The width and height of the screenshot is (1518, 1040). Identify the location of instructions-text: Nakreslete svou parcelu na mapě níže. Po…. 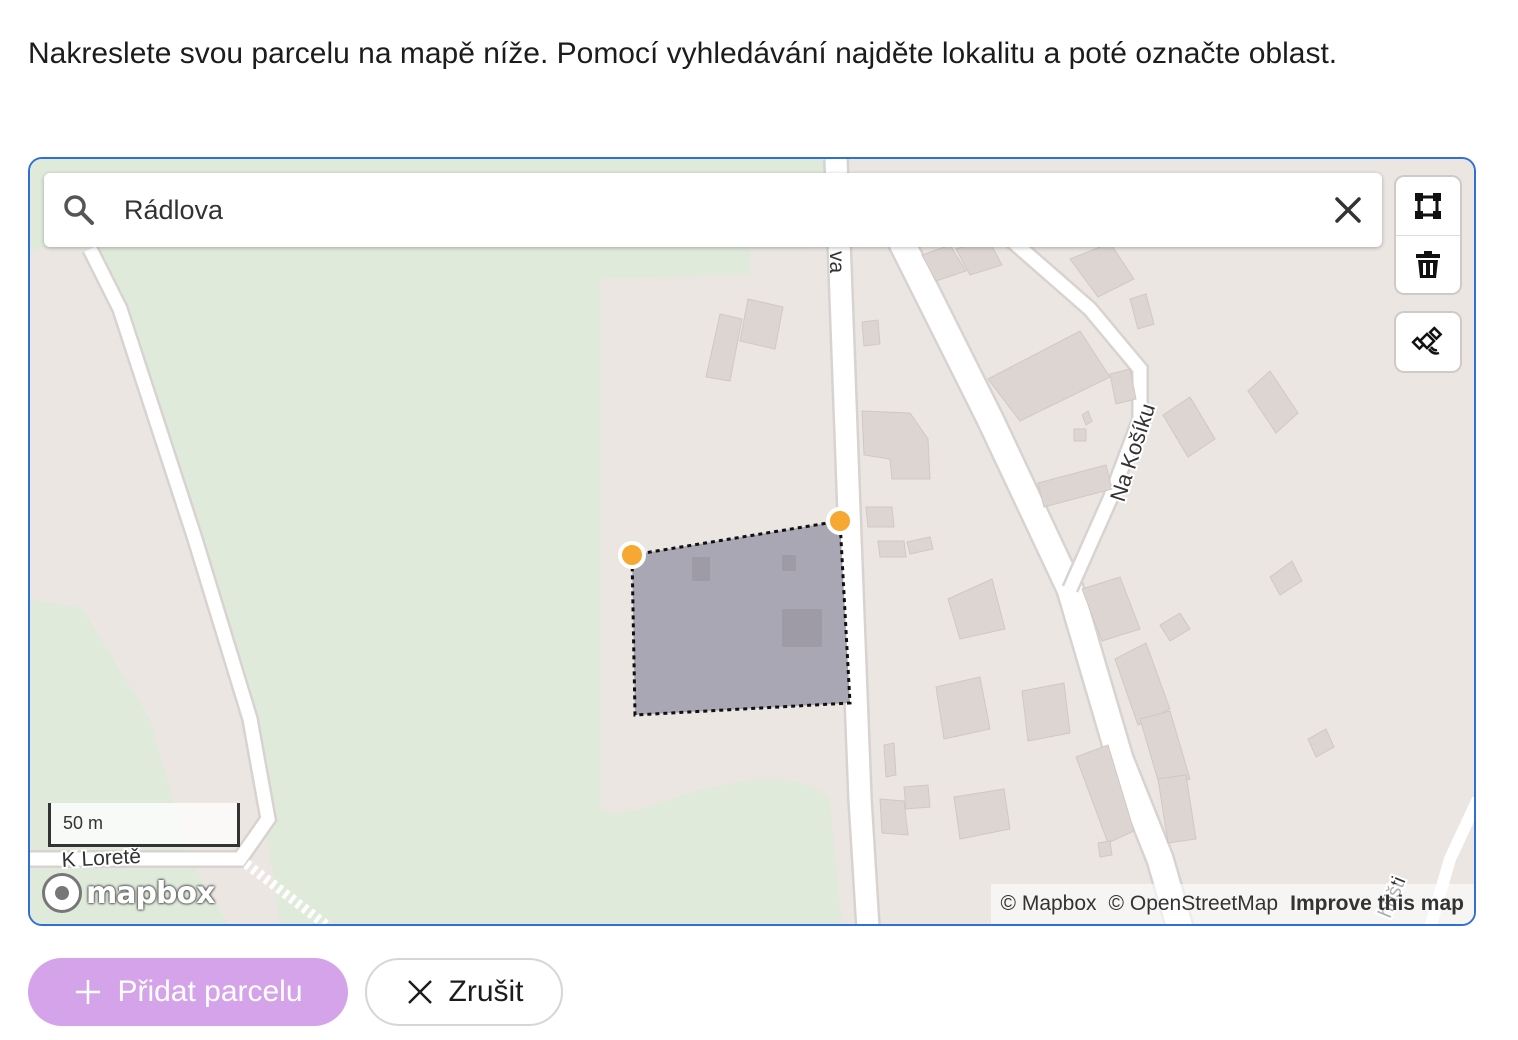
(683, 53).